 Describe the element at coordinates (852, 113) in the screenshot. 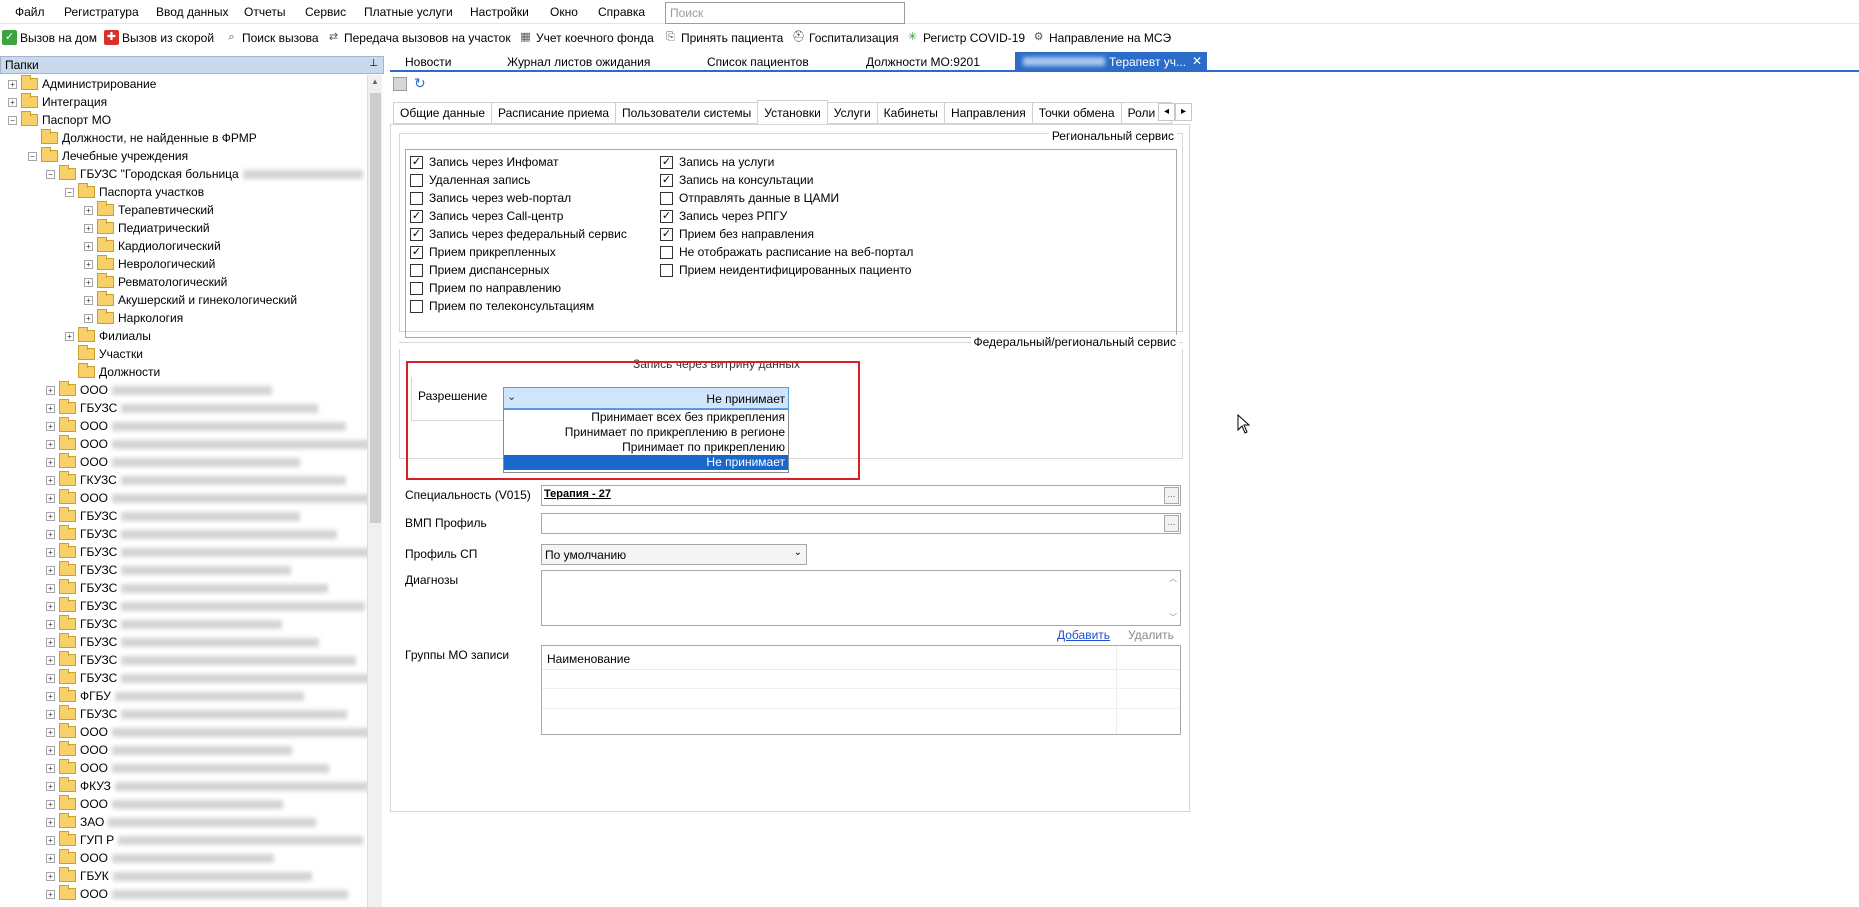

I see `settings-tab-4: Услуги` at that location.